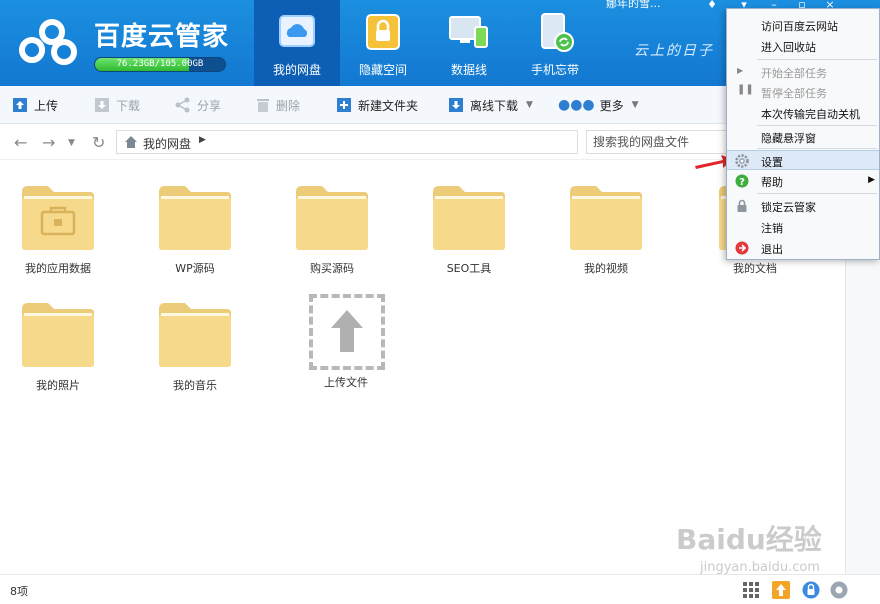 The height and width of the screenshot is (604, 880). Describe the element at coordinates (772, 162) in the screenshot. I see `menu-item-label: 设置` at that location.